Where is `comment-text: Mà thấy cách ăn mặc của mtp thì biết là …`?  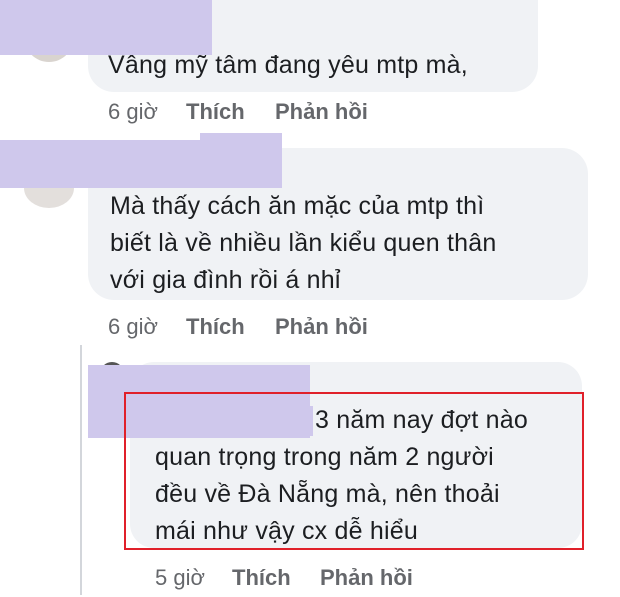
comment-text: Mà thấy cách ăn mặc của mtp thì biết là … is located at coordinates (303, 243).